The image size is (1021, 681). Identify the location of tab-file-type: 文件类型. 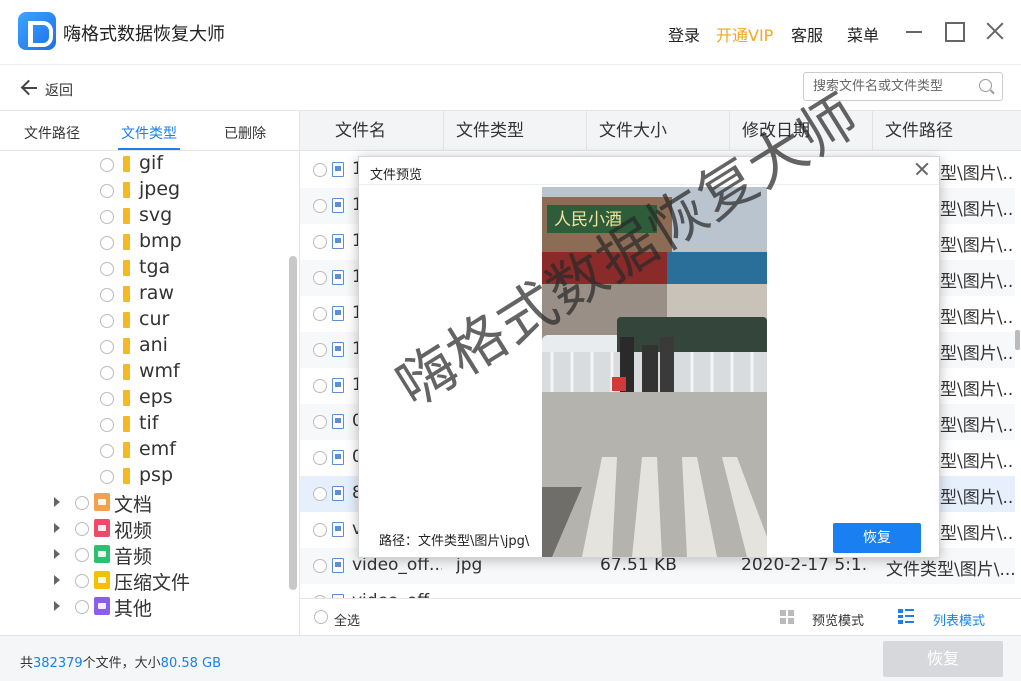
(149, 133).